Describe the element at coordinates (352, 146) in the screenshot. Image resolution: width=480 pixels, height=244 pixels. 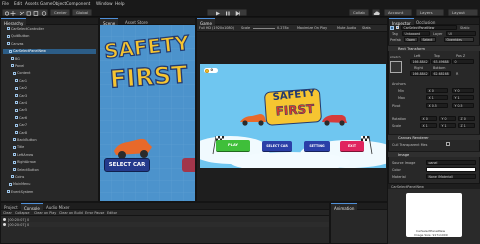
I see `exit-button: EXIT` at that location.